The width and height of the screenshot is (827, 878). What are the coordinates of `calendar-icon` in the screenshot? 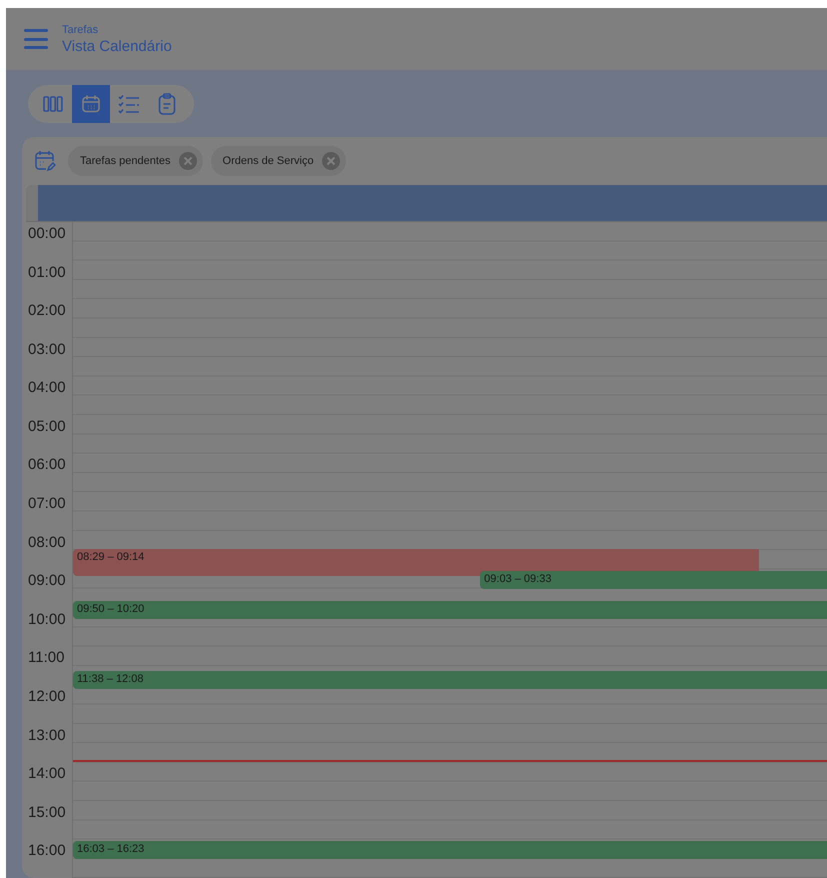 It's located at (91, 104).